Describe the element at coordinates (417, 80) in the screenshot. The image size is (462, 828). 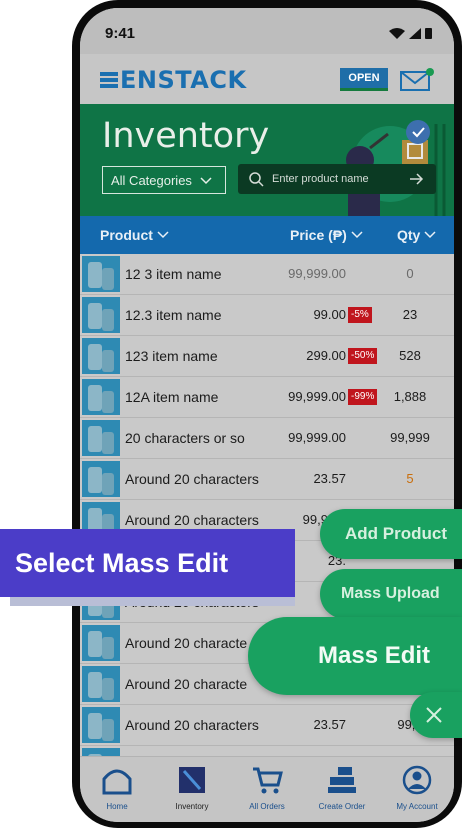
I see `mail-icon` at that location.